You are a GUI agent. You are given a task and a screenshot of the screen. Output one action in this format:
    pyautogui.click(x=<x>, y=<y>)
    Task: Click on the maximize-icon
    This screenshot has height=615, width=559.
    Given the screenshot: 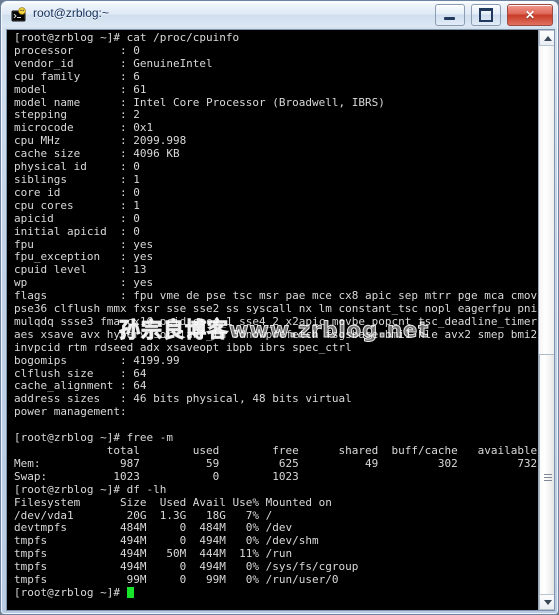 What is the action you would take?
    pyautogui.click(x=486, y=15)
    